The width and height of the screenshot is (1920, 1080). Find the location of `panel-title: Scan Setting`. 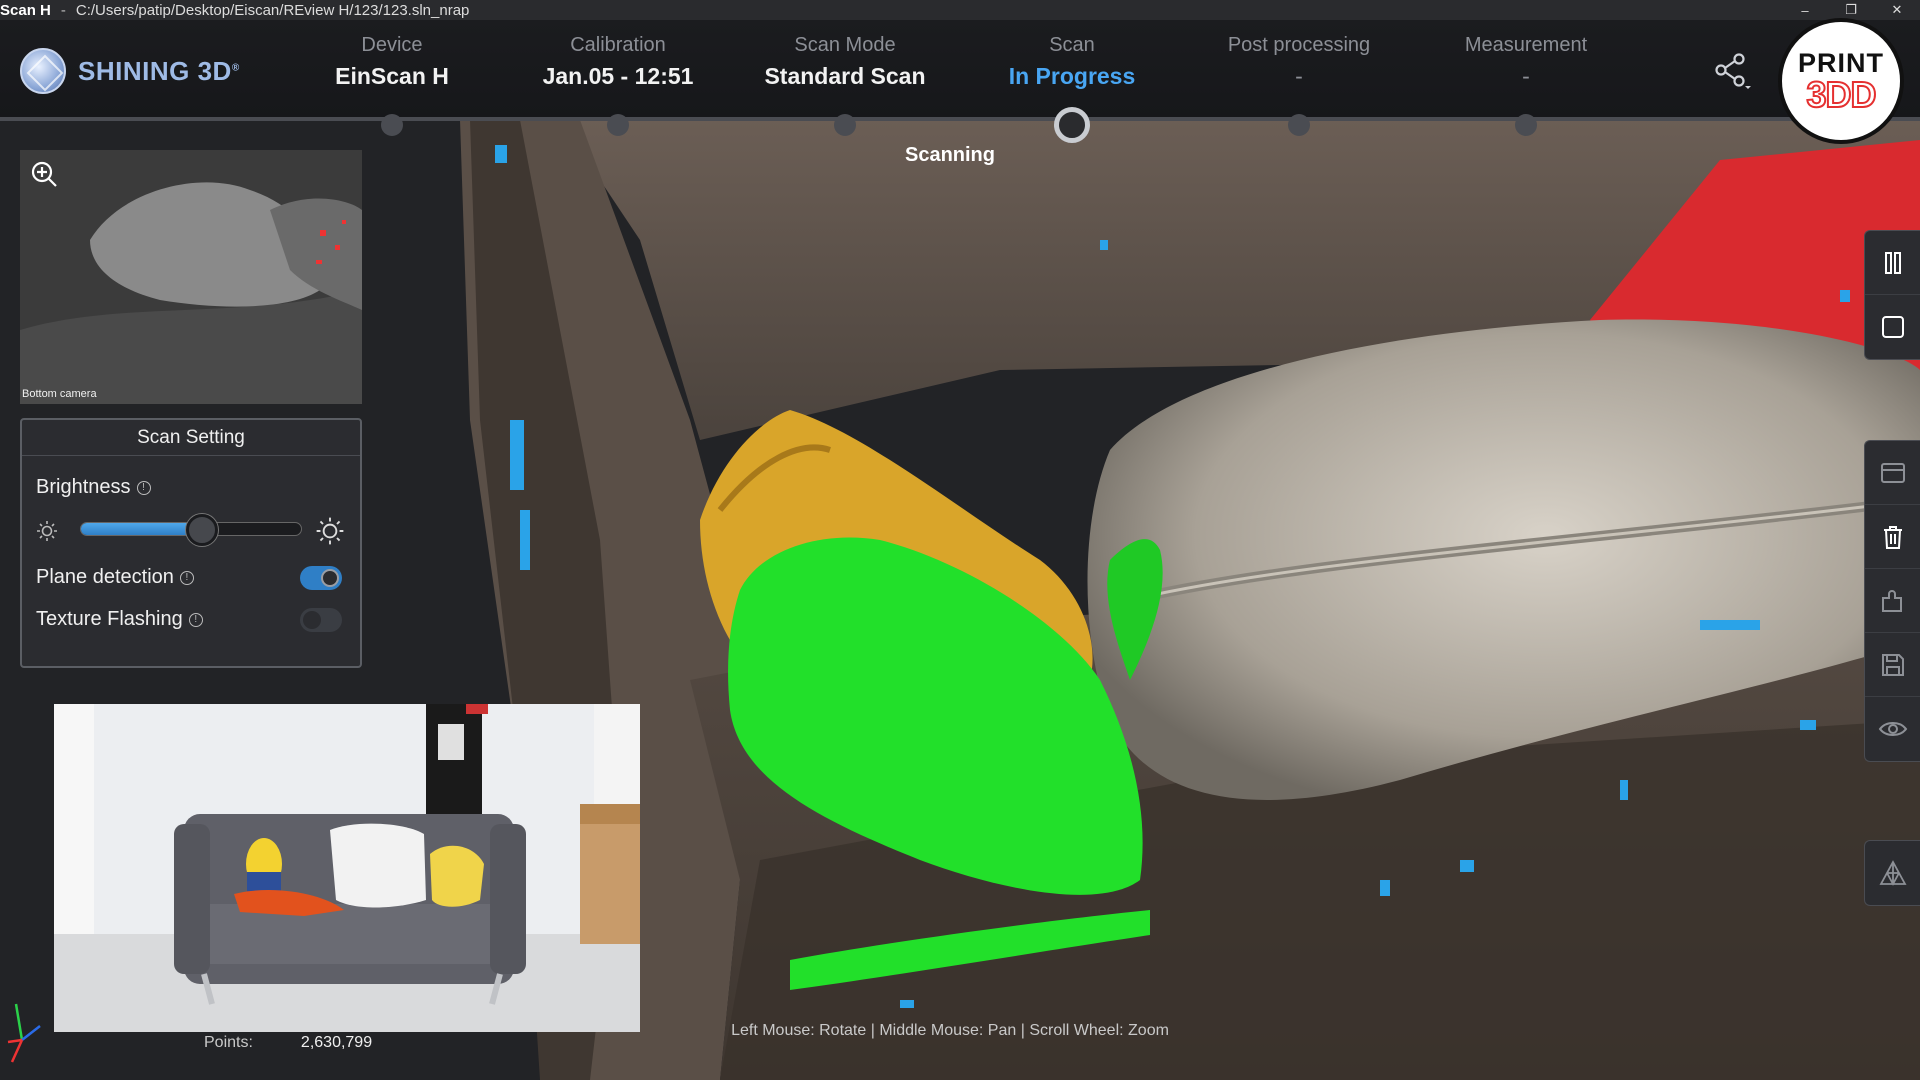

panel-title: Scan Setting is located at coordinates (191, 438).